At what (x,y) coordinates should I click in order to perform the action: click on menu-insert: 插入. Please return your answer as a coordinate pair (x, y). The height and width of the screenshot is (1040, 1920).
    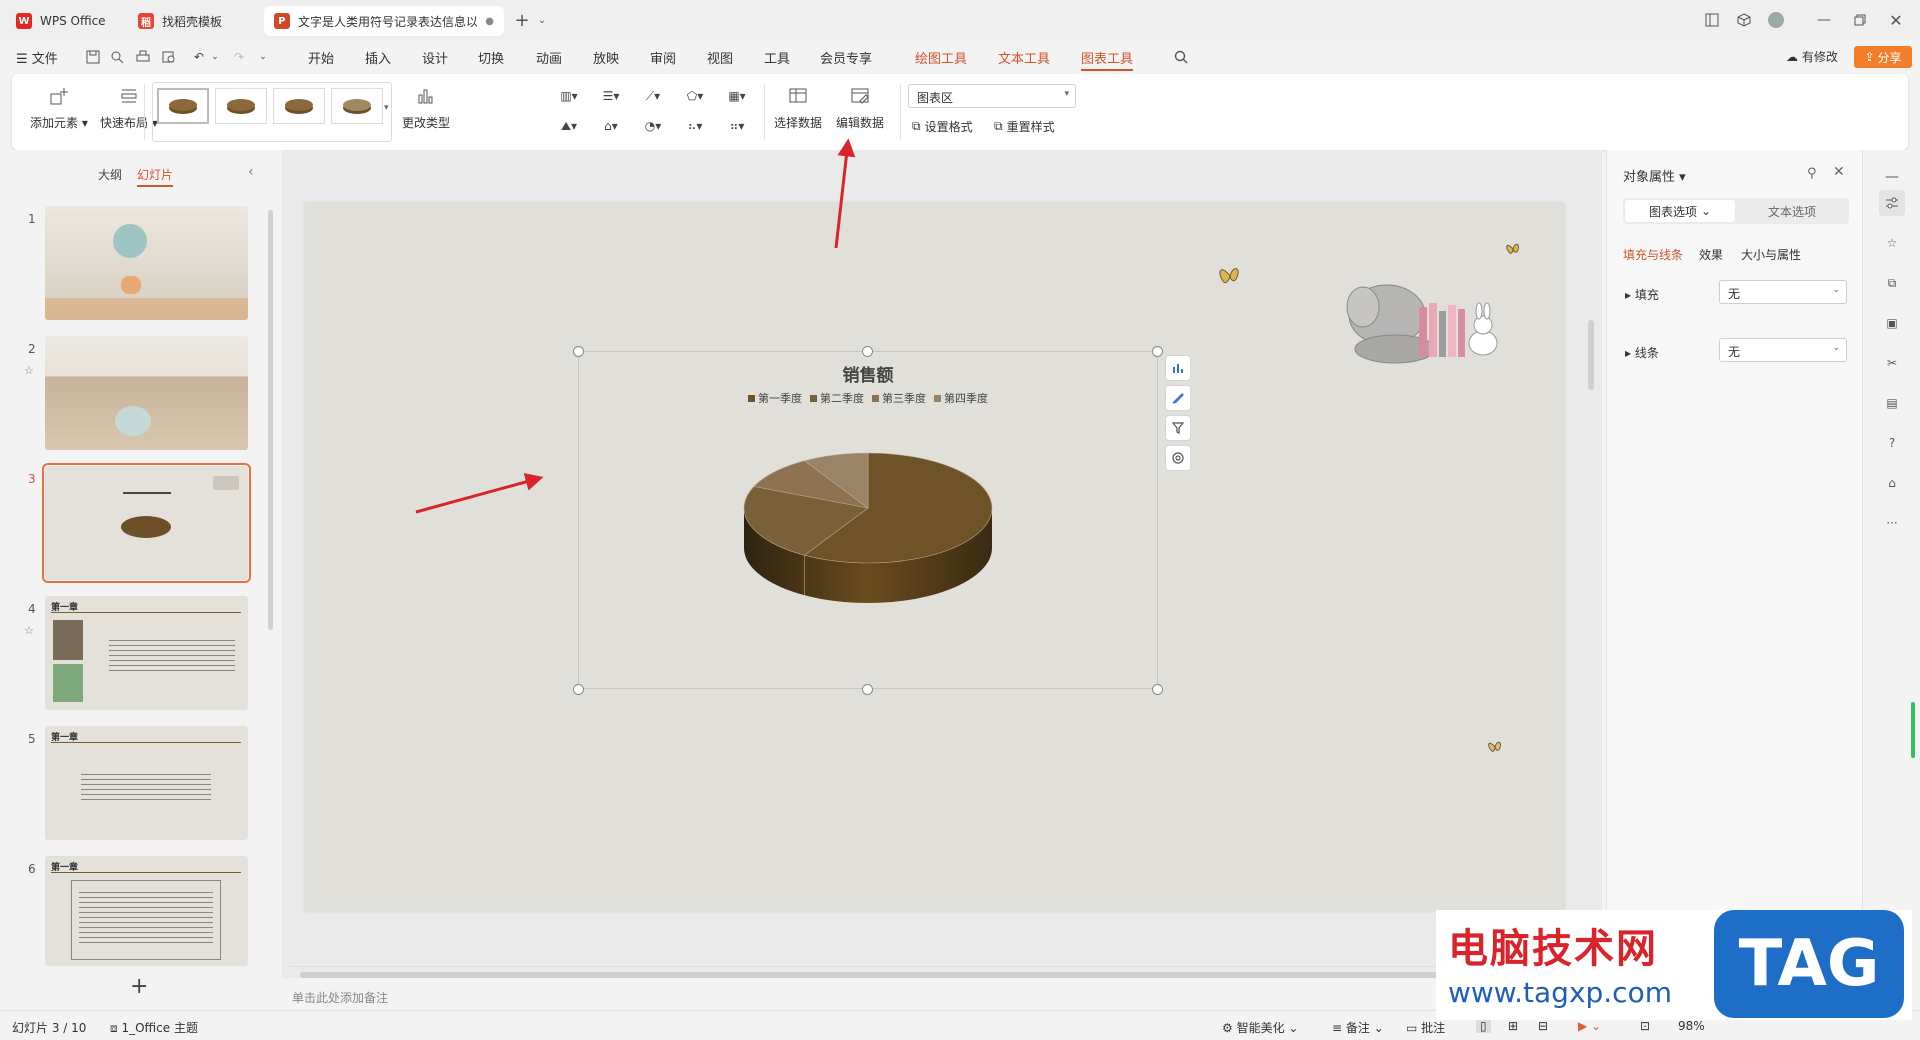
    Looking at the image, I should click on (378, 57).